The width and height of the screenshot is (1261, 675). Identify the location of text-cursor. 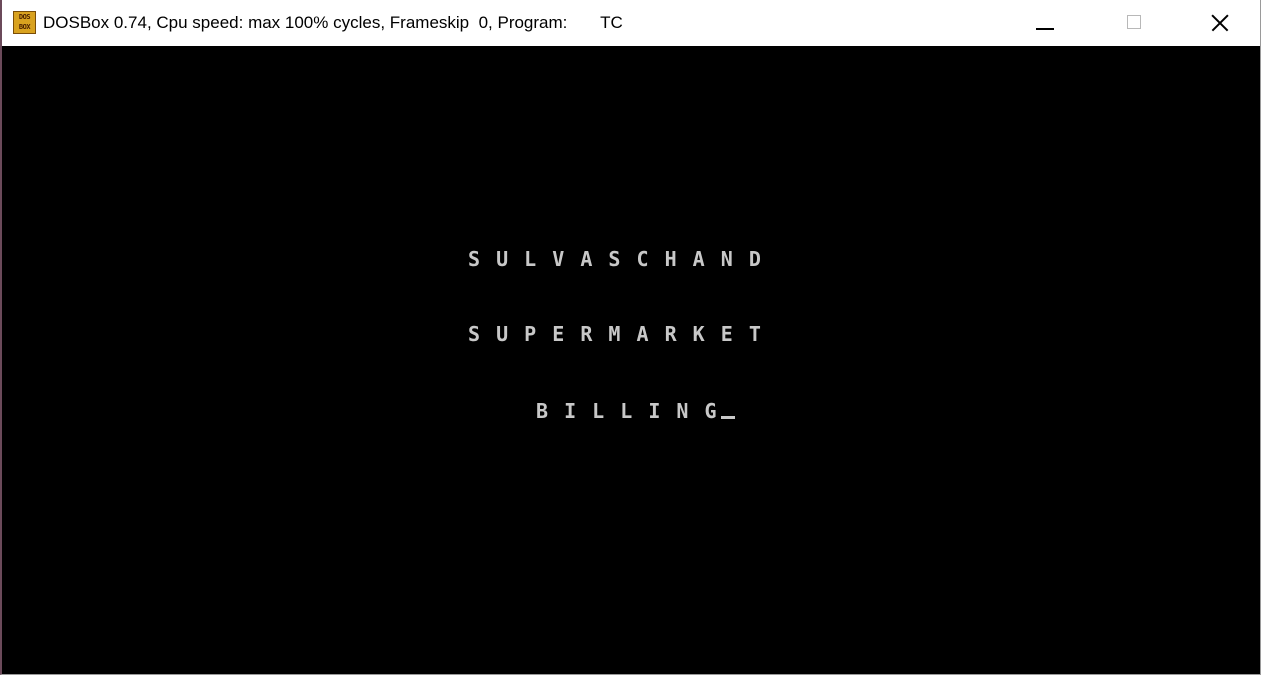
(727, 417).